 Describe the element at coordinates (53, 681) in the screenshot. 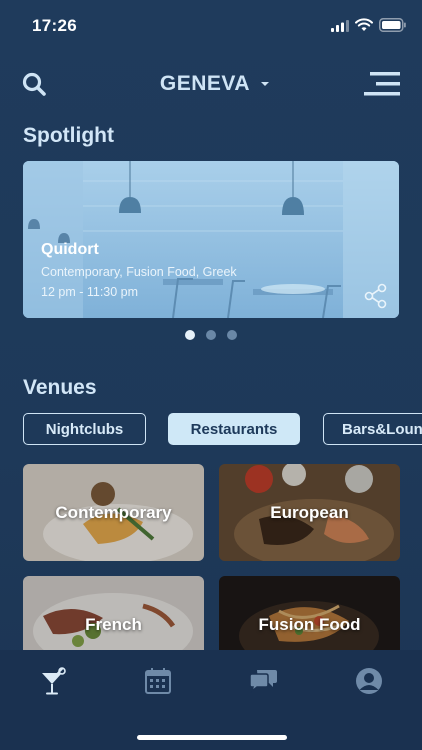

I see `cocktail-icon` at that location.